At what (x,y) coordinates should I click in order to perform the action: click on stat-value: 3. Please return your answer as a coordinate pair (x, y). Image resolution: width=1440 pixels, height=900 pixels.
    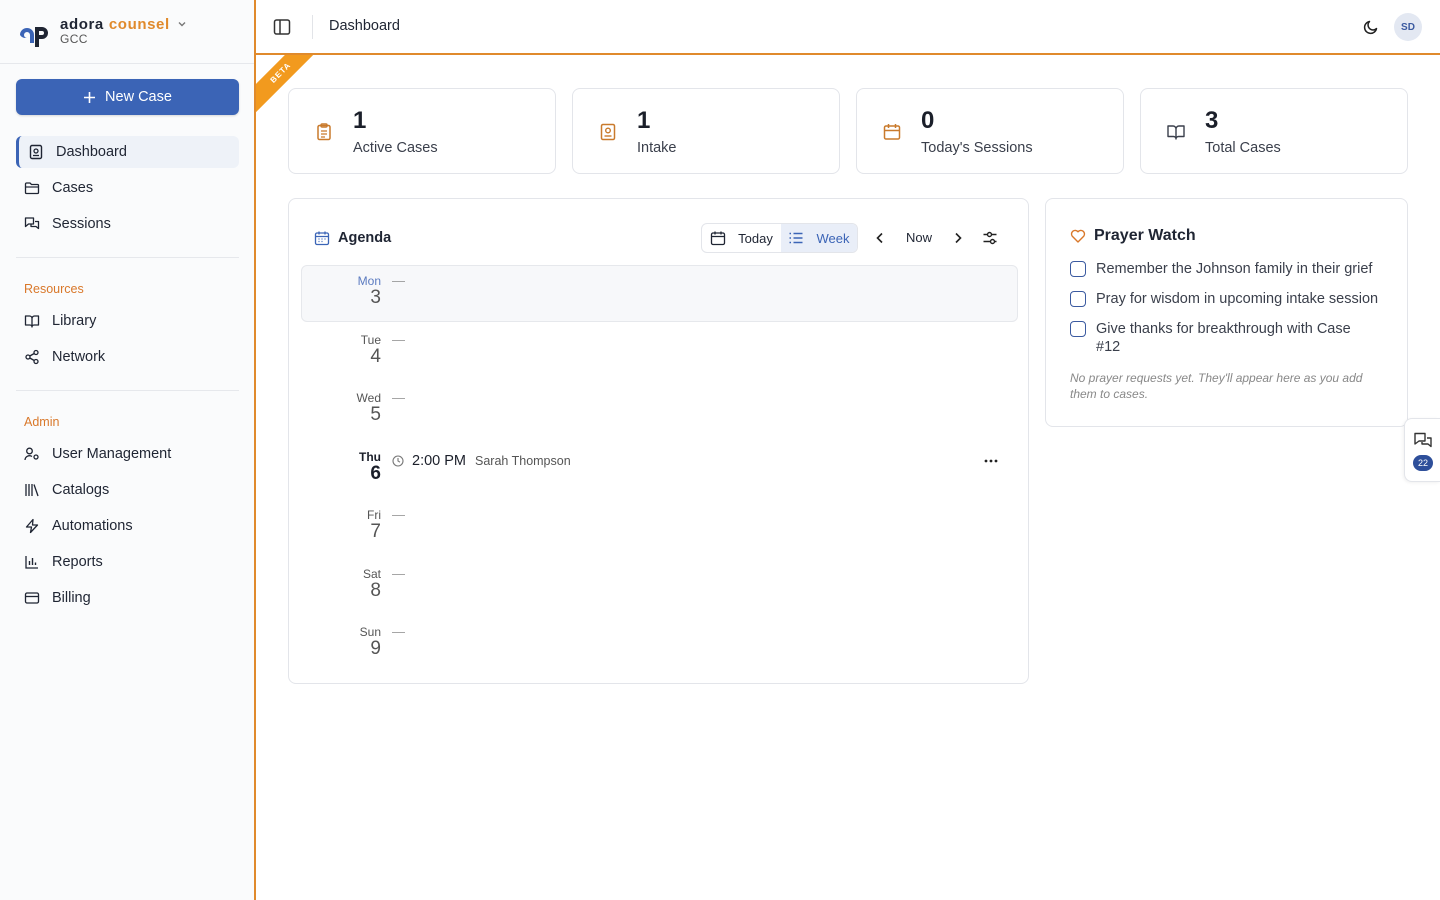
    Looking at the image, I should click on (1212, 120).